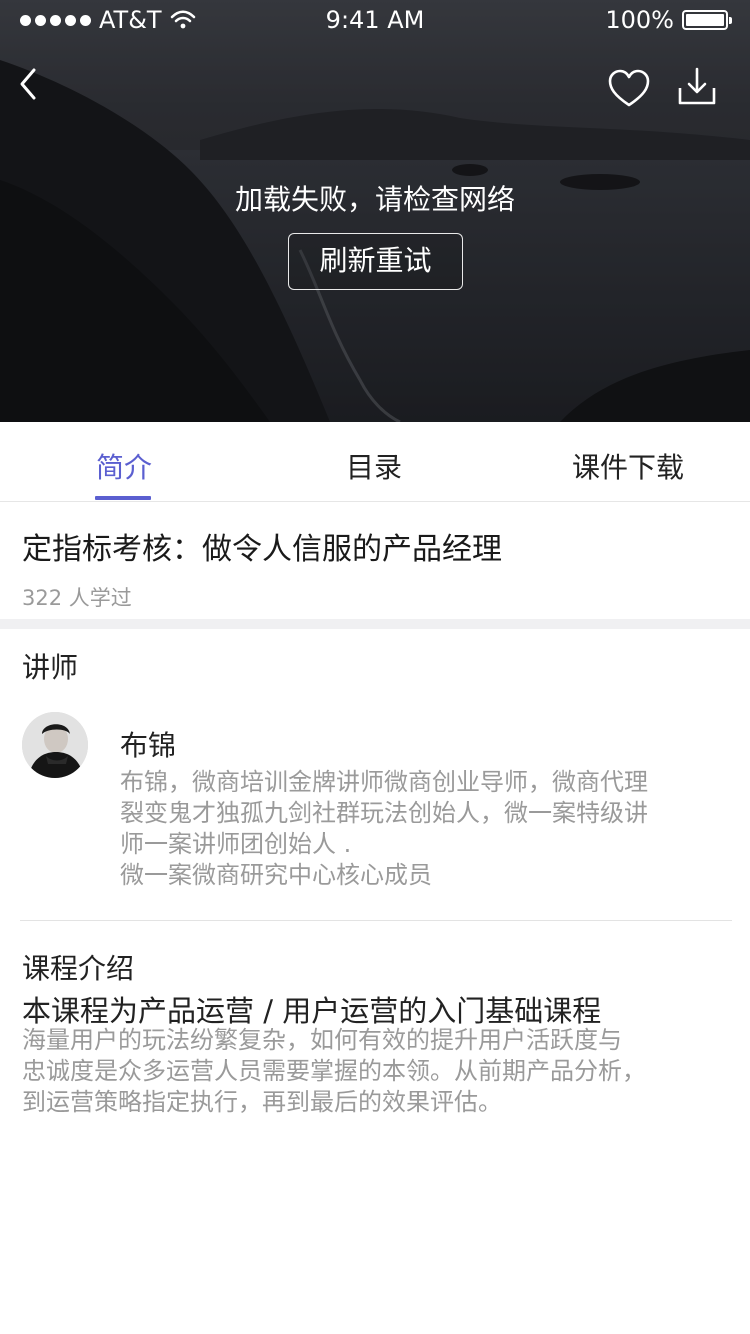  What do you see at coordinates (262, 1102) in the screenshot?
I see `intro-body-line: 到运营策略指定执行，再到最后的效果评估。` at bounding box center [262, 1102].